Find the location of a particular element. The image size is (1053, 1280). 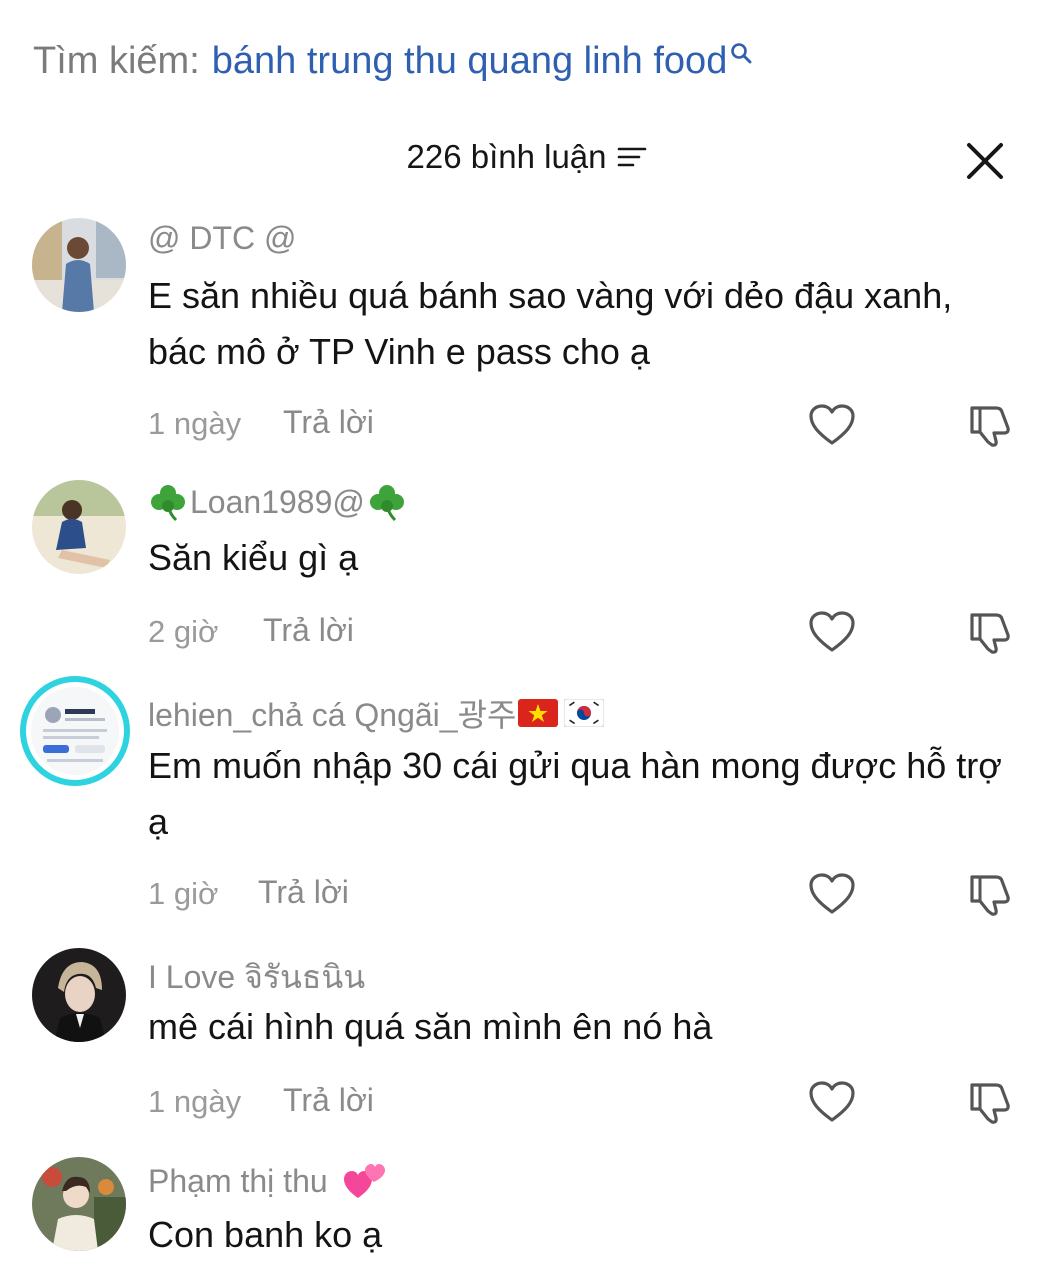

comment-username: Loan1989@ is located at coordinates (277, 501).